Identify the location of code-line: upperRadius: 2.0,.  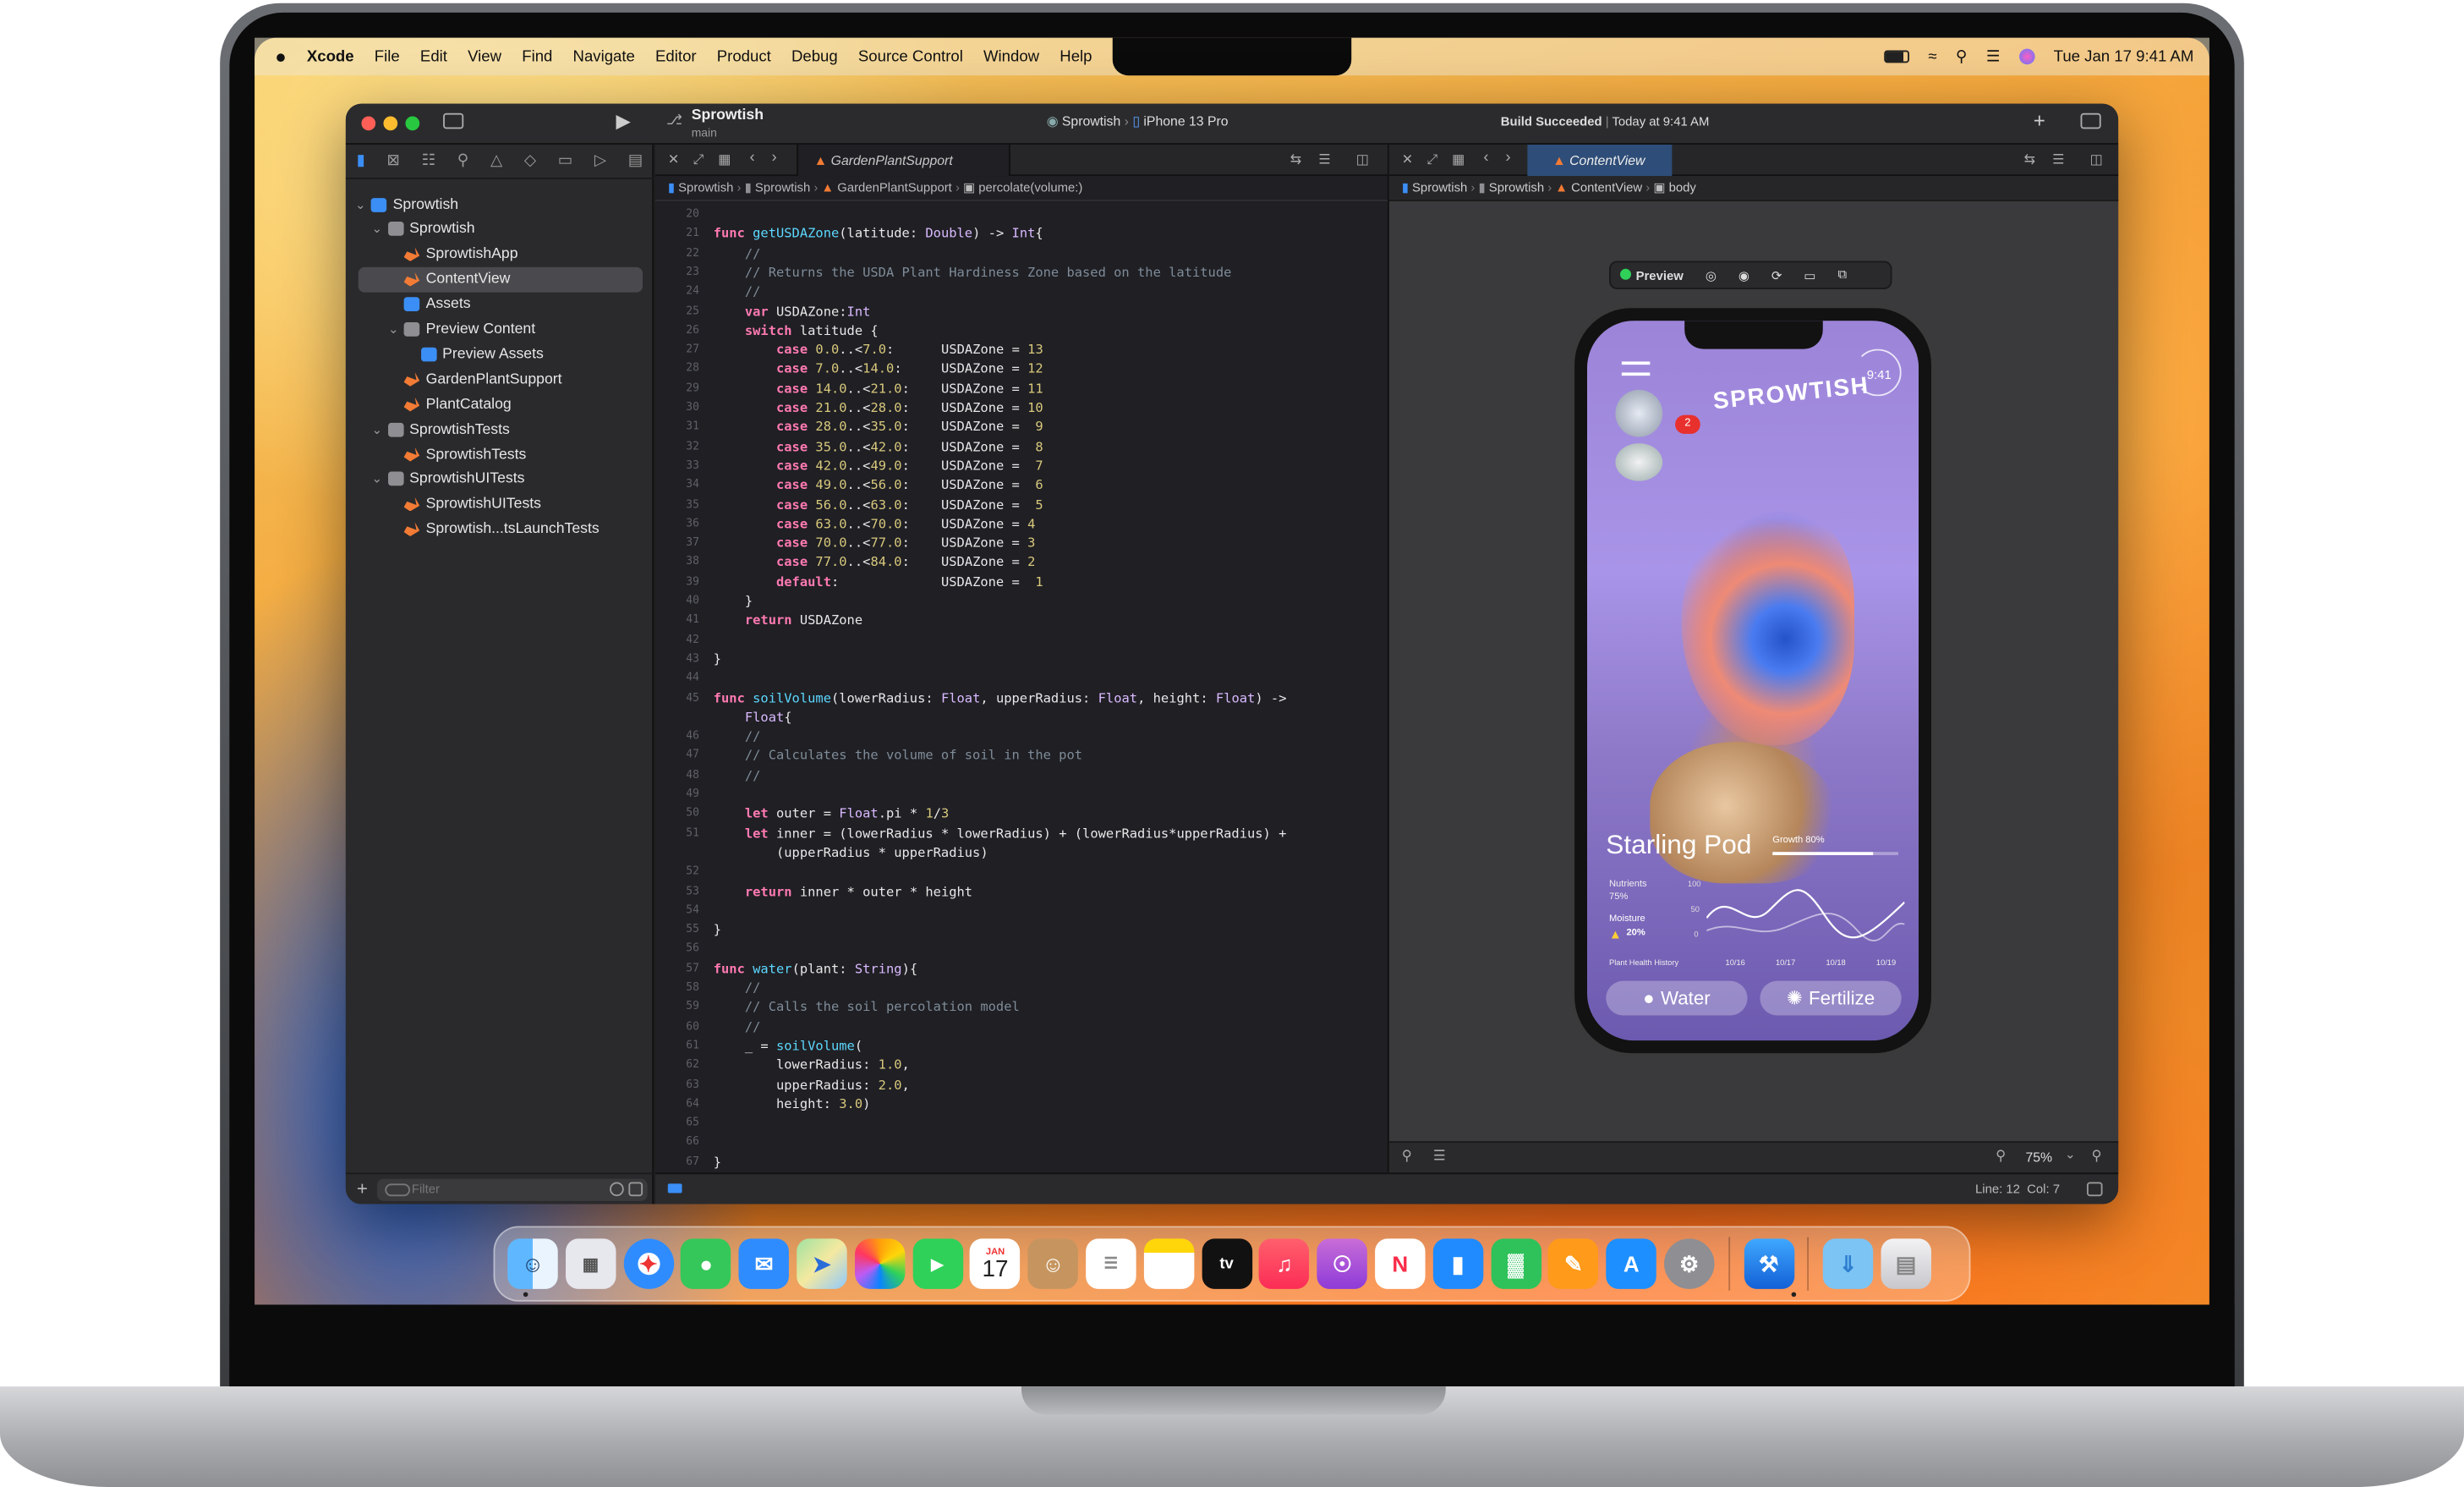
(812, 1084).